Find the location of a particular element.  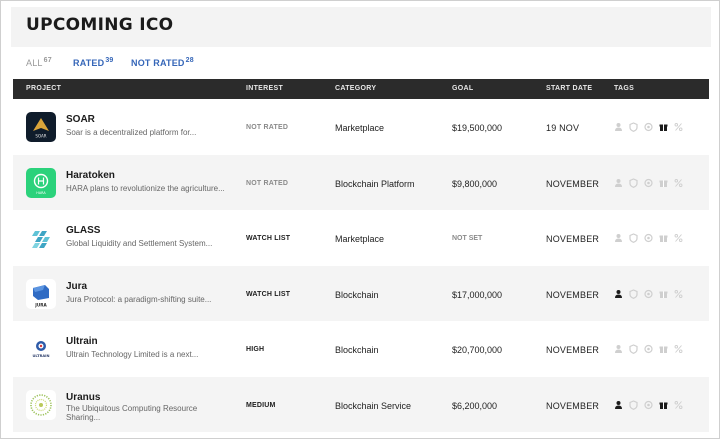

project-logo: SOAR is located at coordinates (41, 127).